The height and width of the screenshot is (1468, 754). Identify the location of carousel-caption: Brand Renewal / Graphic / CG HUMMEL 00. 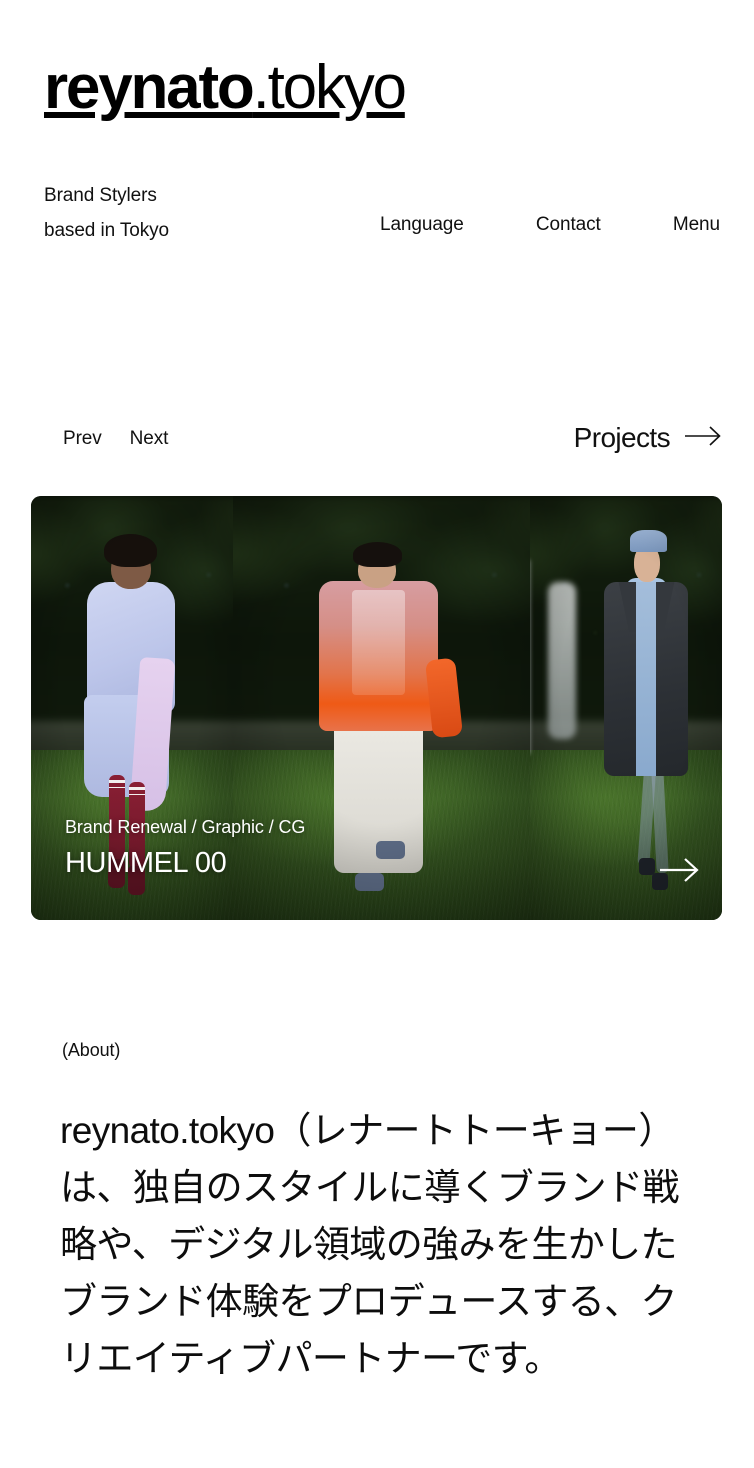
(185, 847).